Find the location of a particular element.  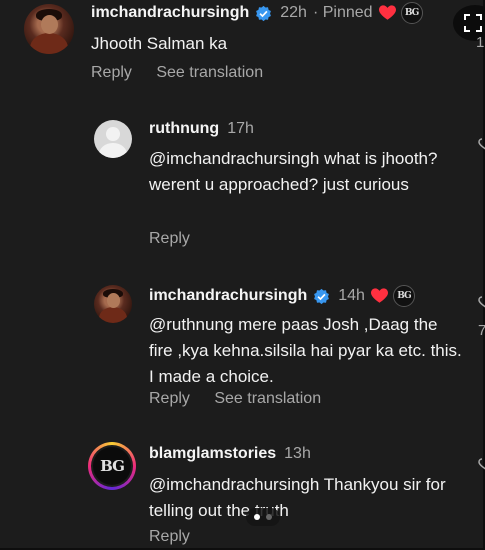

carousel-indicator is located at coordinates (263, 517).